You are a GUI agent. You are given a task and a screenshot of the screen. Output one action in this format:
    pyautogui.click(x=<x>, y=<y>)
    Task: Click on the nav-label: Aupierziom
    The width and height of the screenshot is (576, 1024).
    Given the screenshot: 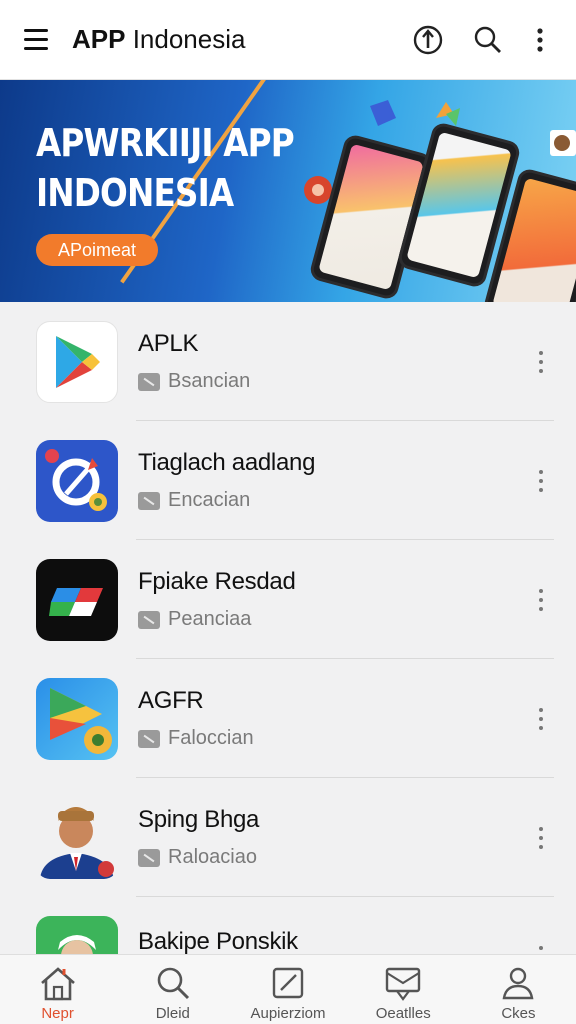 What is the action you would take?
    pyautogui.click(x=288, y=1013)
    